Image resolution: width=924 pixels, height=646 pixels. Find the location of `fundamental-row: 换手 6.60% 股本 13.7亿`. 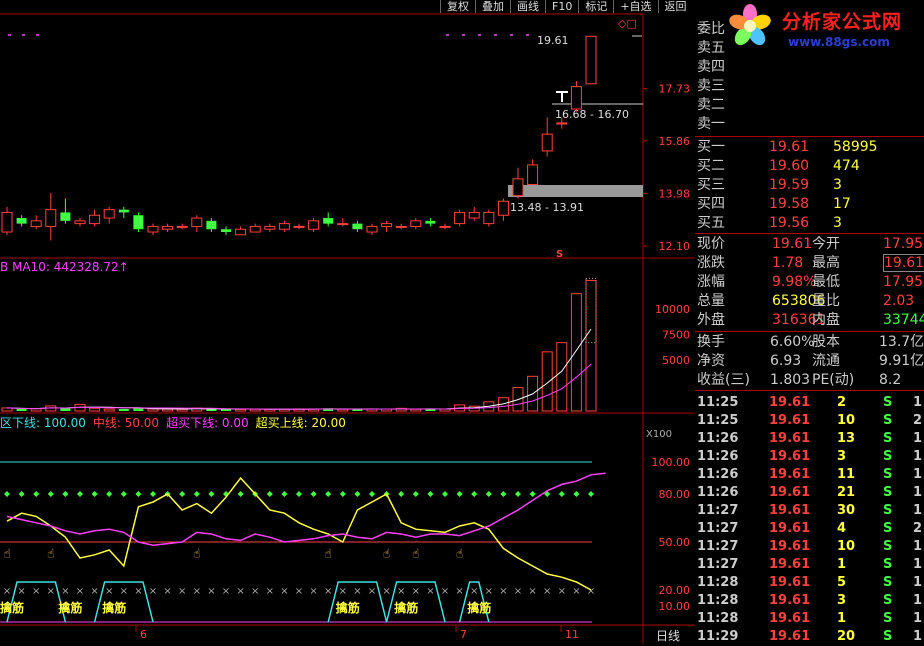

fundamental-row: 换手 6.60% 股本 13.7亿 is located at coordinates (810, 342).